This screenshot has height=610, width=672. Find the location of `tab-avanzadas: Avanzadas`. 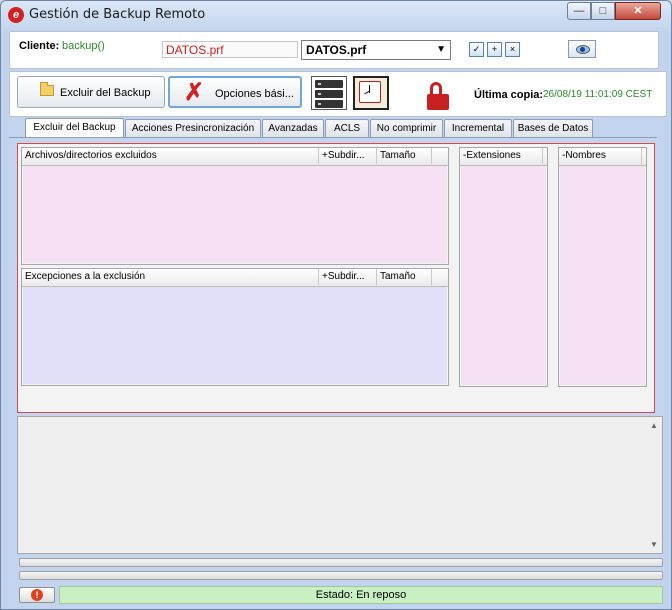

tab-avanzadas: Avanzadas is located at coordinates (293, 128).